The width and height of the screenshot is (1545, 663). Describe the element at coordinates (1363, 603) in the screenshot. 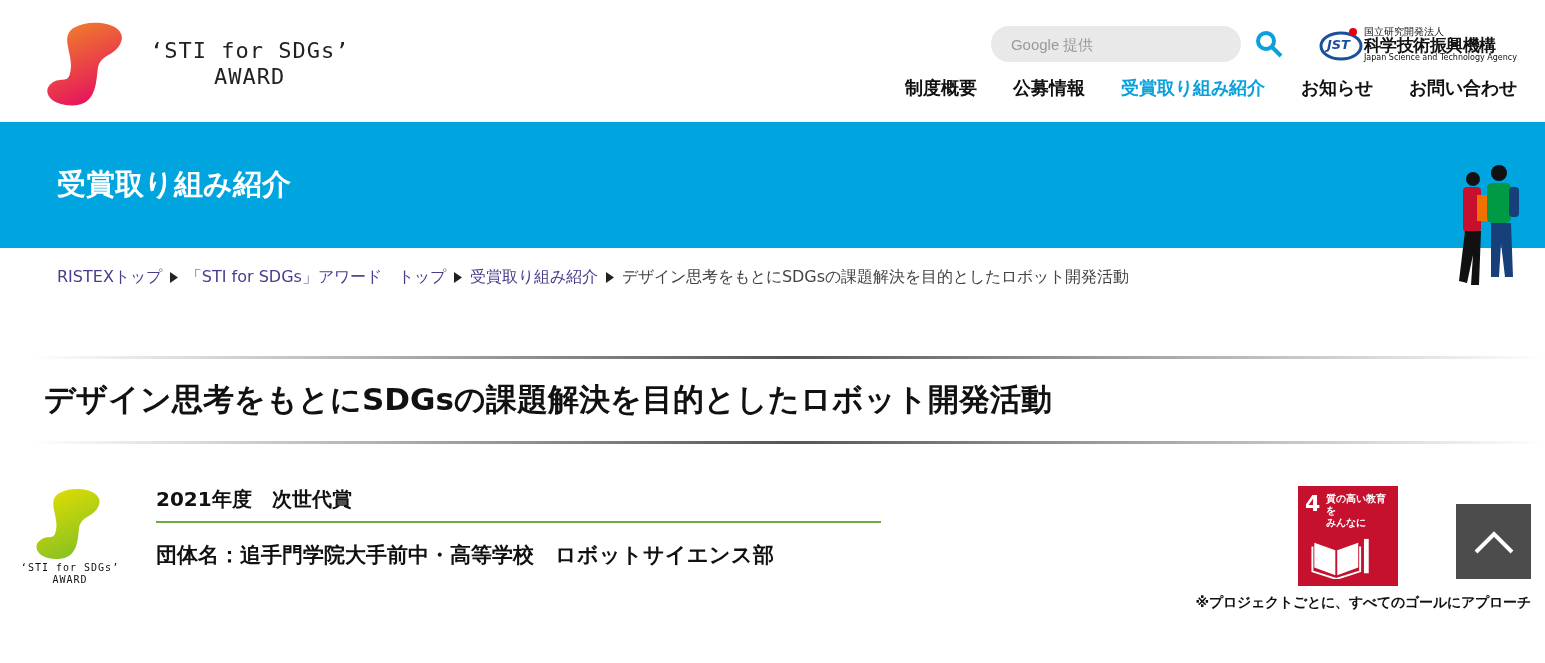

I see `sdg-note: ※プロジェクトごとに、すべてのゴールにアプローチ` at that location.